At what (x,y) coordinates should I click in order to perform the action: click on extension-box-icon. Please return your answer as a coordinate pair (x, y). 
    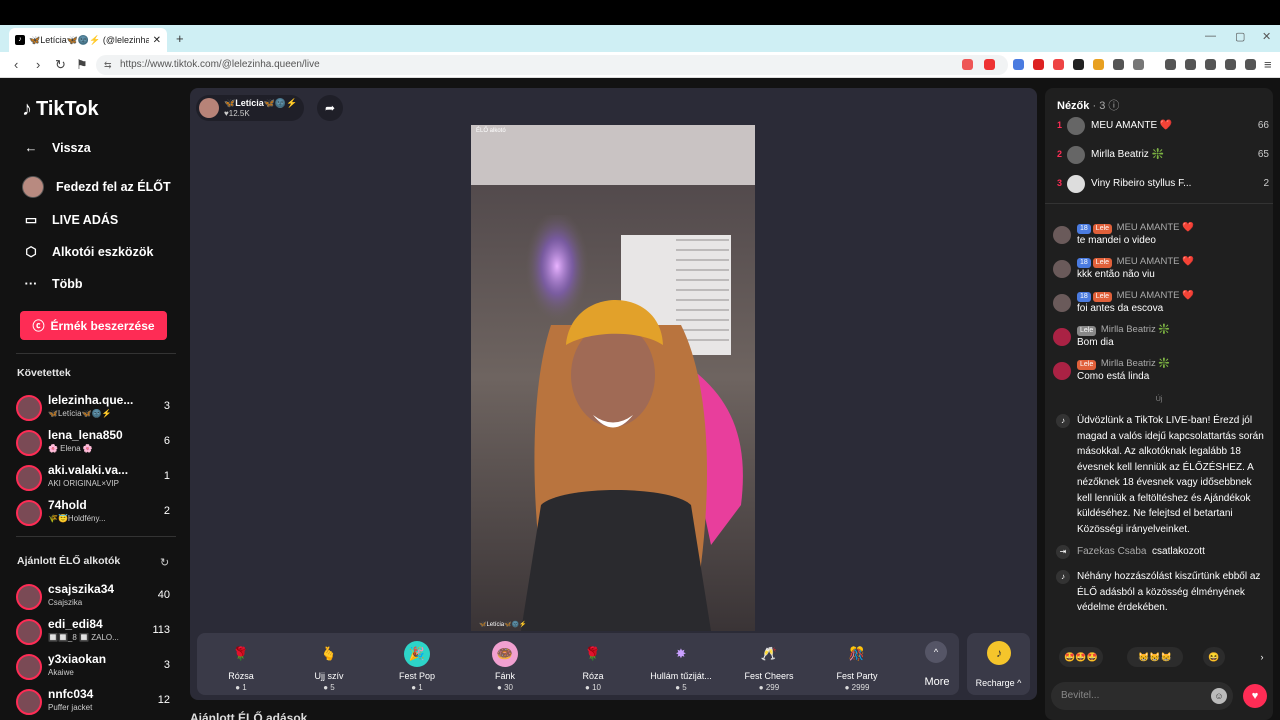
    Looking at the image, I should click on (1138, 64).